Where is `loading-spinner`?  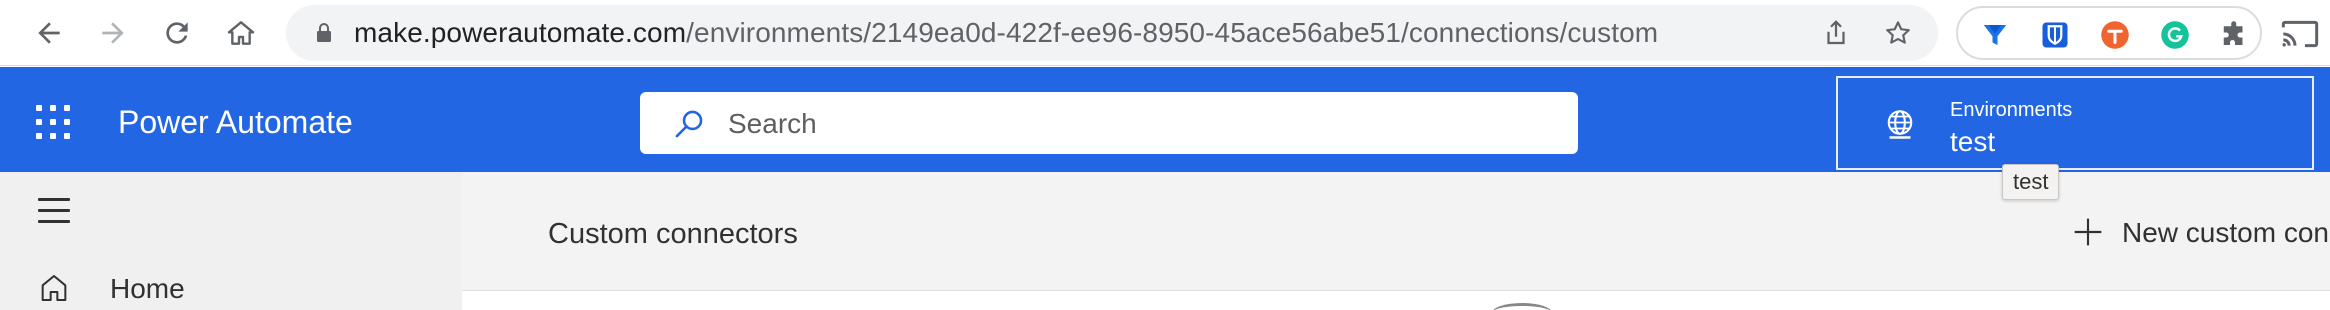 loading-spinner is located at coordinates (1522, 306).